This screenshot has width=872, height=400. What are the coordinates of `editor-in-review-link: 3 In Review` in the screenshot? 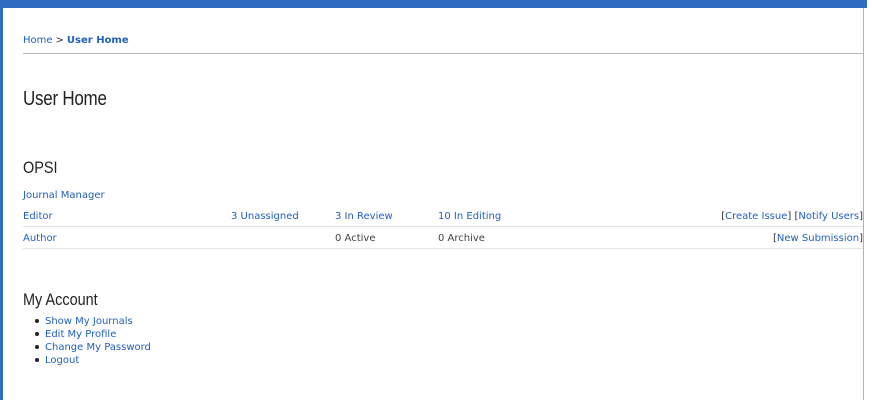 It's located at (364, 216).